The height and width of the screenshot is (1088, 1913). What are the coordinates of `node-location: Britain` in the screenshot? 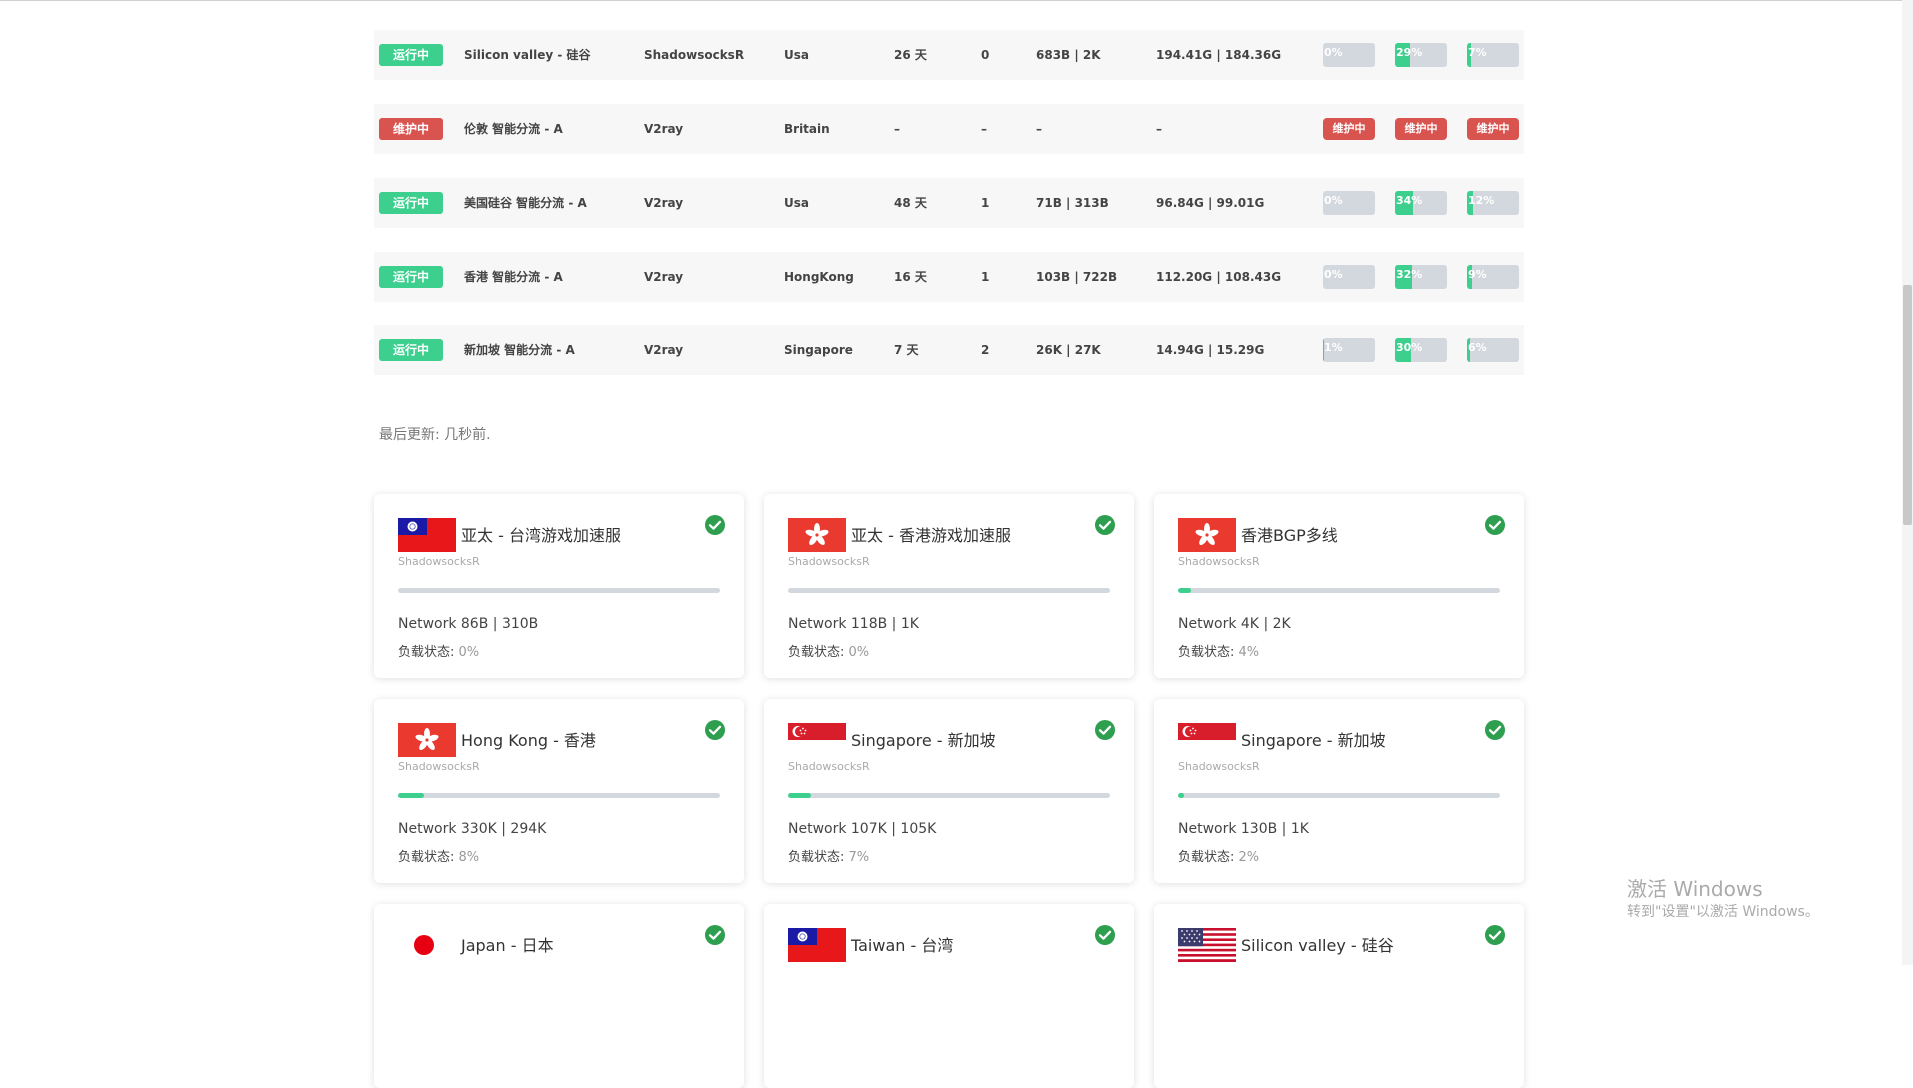 It's located at (807, 129).